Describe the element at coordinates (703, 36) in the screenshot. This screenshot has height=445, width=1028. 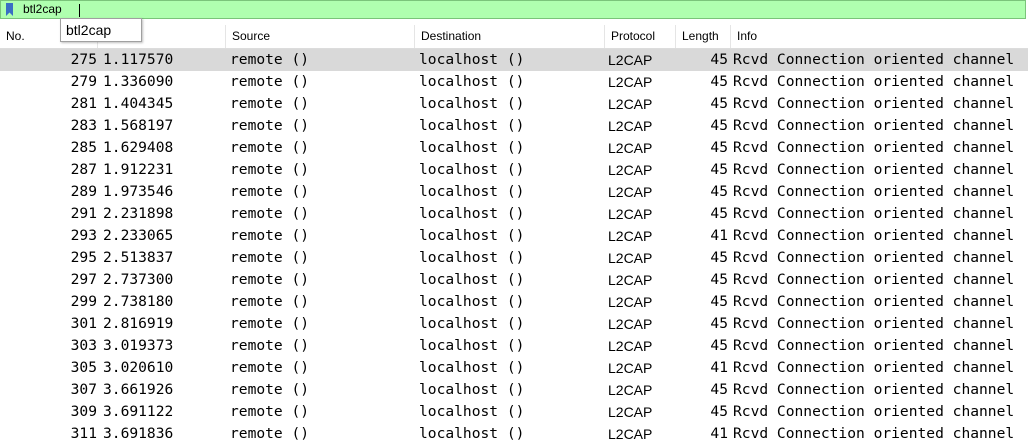
I see `column-header-length: Length` at that location.